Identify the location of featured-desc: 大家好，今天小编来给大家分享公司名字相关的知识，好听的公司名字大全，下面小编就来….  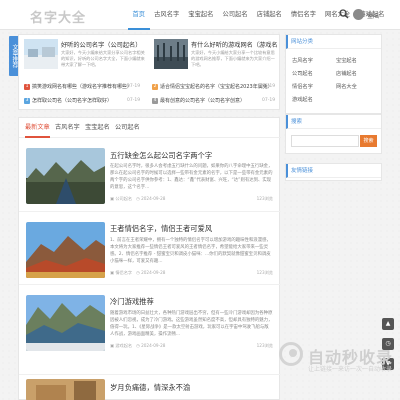
(103, 58).